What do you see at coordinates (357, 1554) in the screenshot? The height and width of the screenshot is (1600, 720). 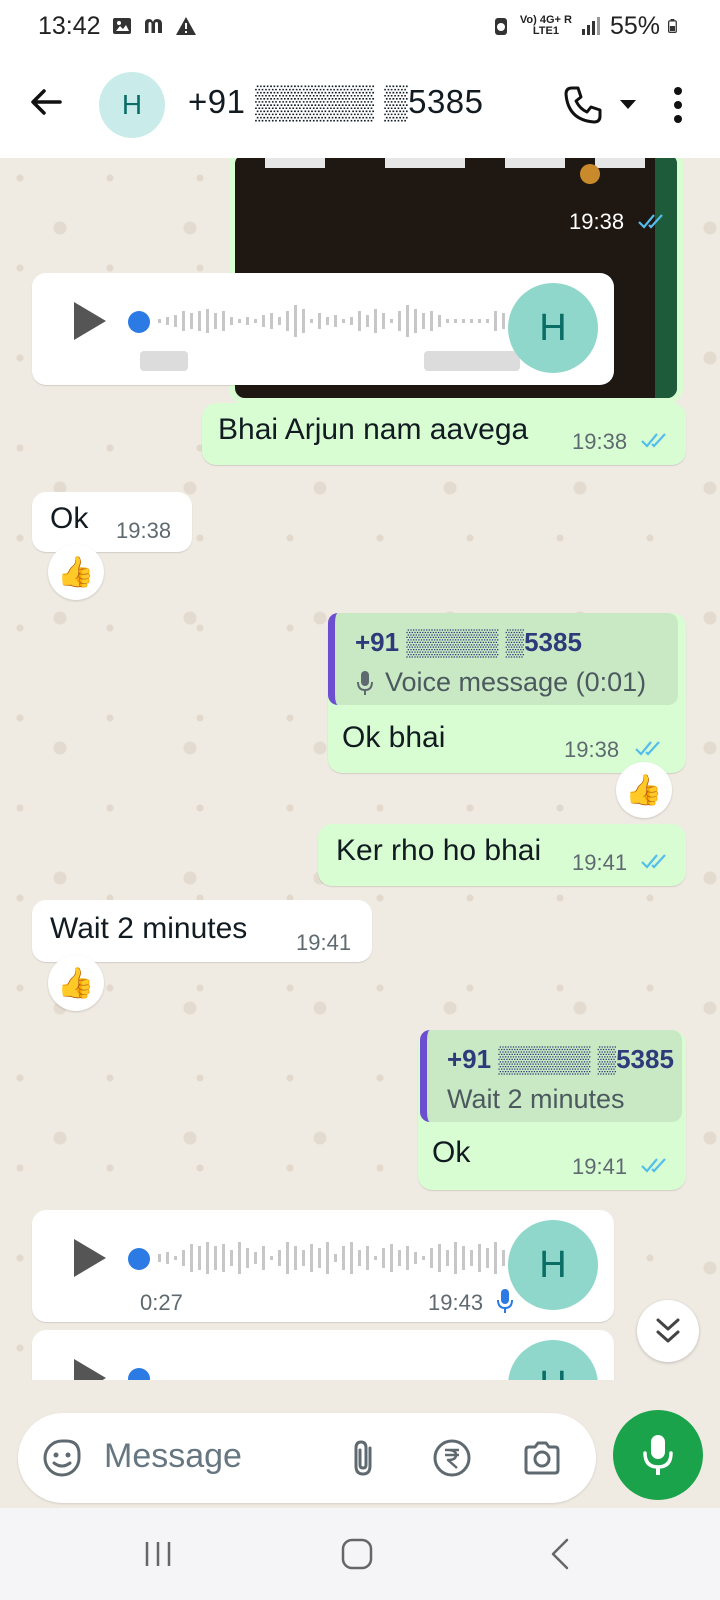 I see `home-icon` at bounding box center [357, 1554].